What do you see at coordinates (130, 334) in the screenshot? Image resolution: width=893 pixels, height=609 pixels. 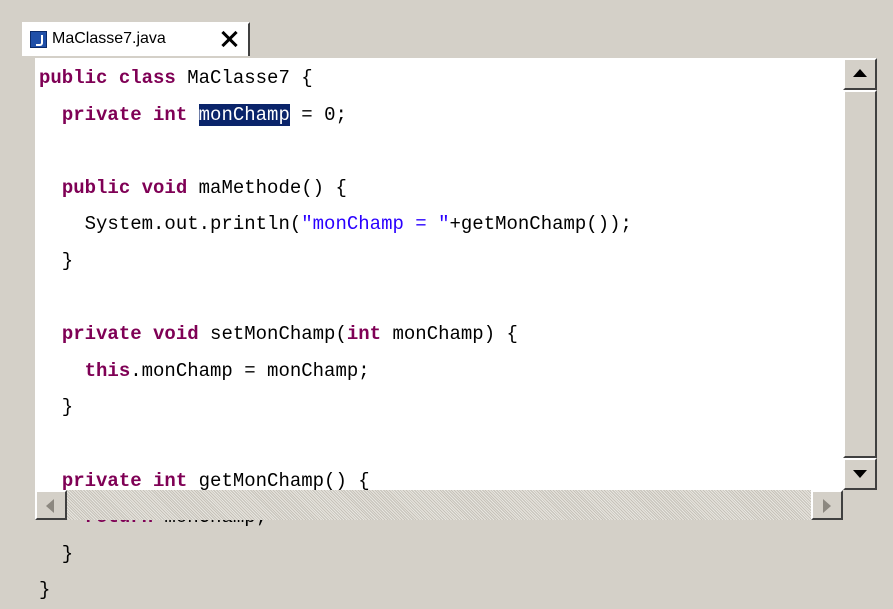 I see `keyword-token: private void` at bounding box center [130, 334].